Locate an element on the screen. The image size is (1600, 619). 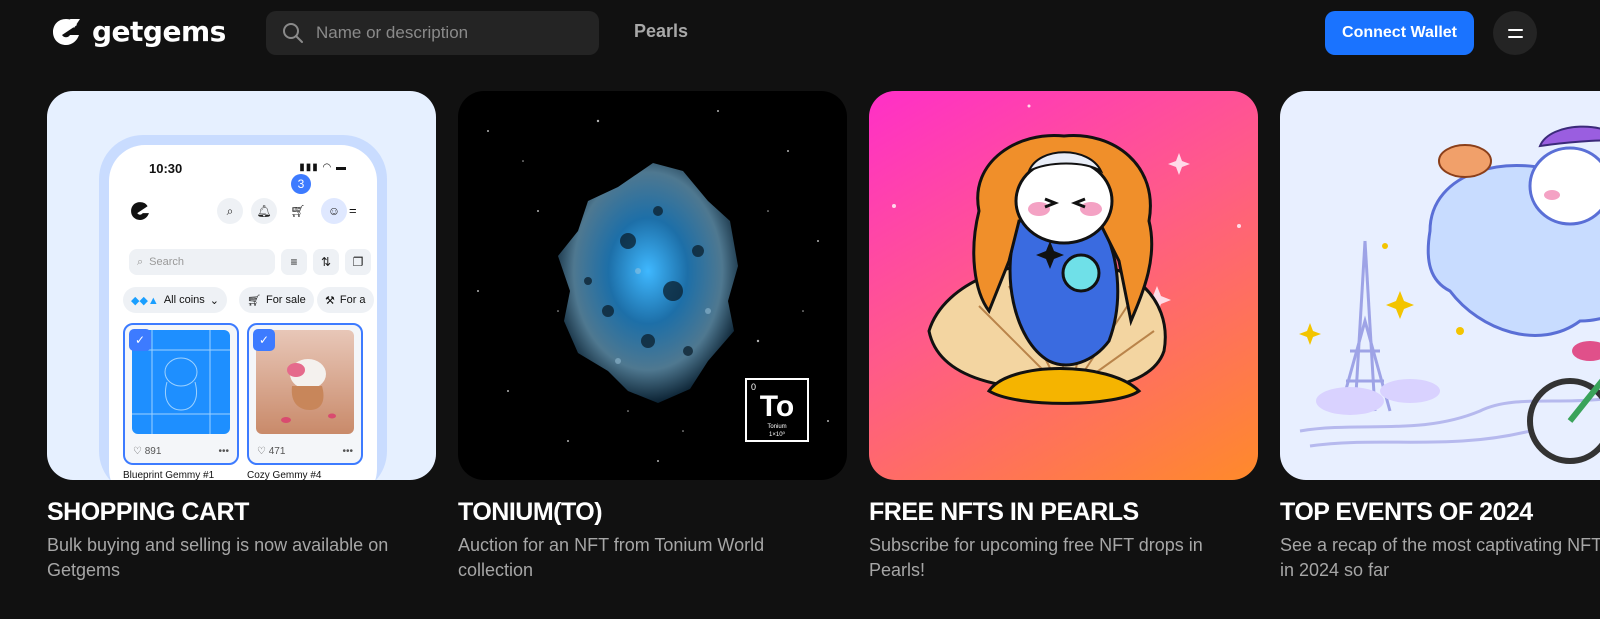
phone-status-icons: ▮▮▮ ◠ ▬ is located at coordinates (323, 167).